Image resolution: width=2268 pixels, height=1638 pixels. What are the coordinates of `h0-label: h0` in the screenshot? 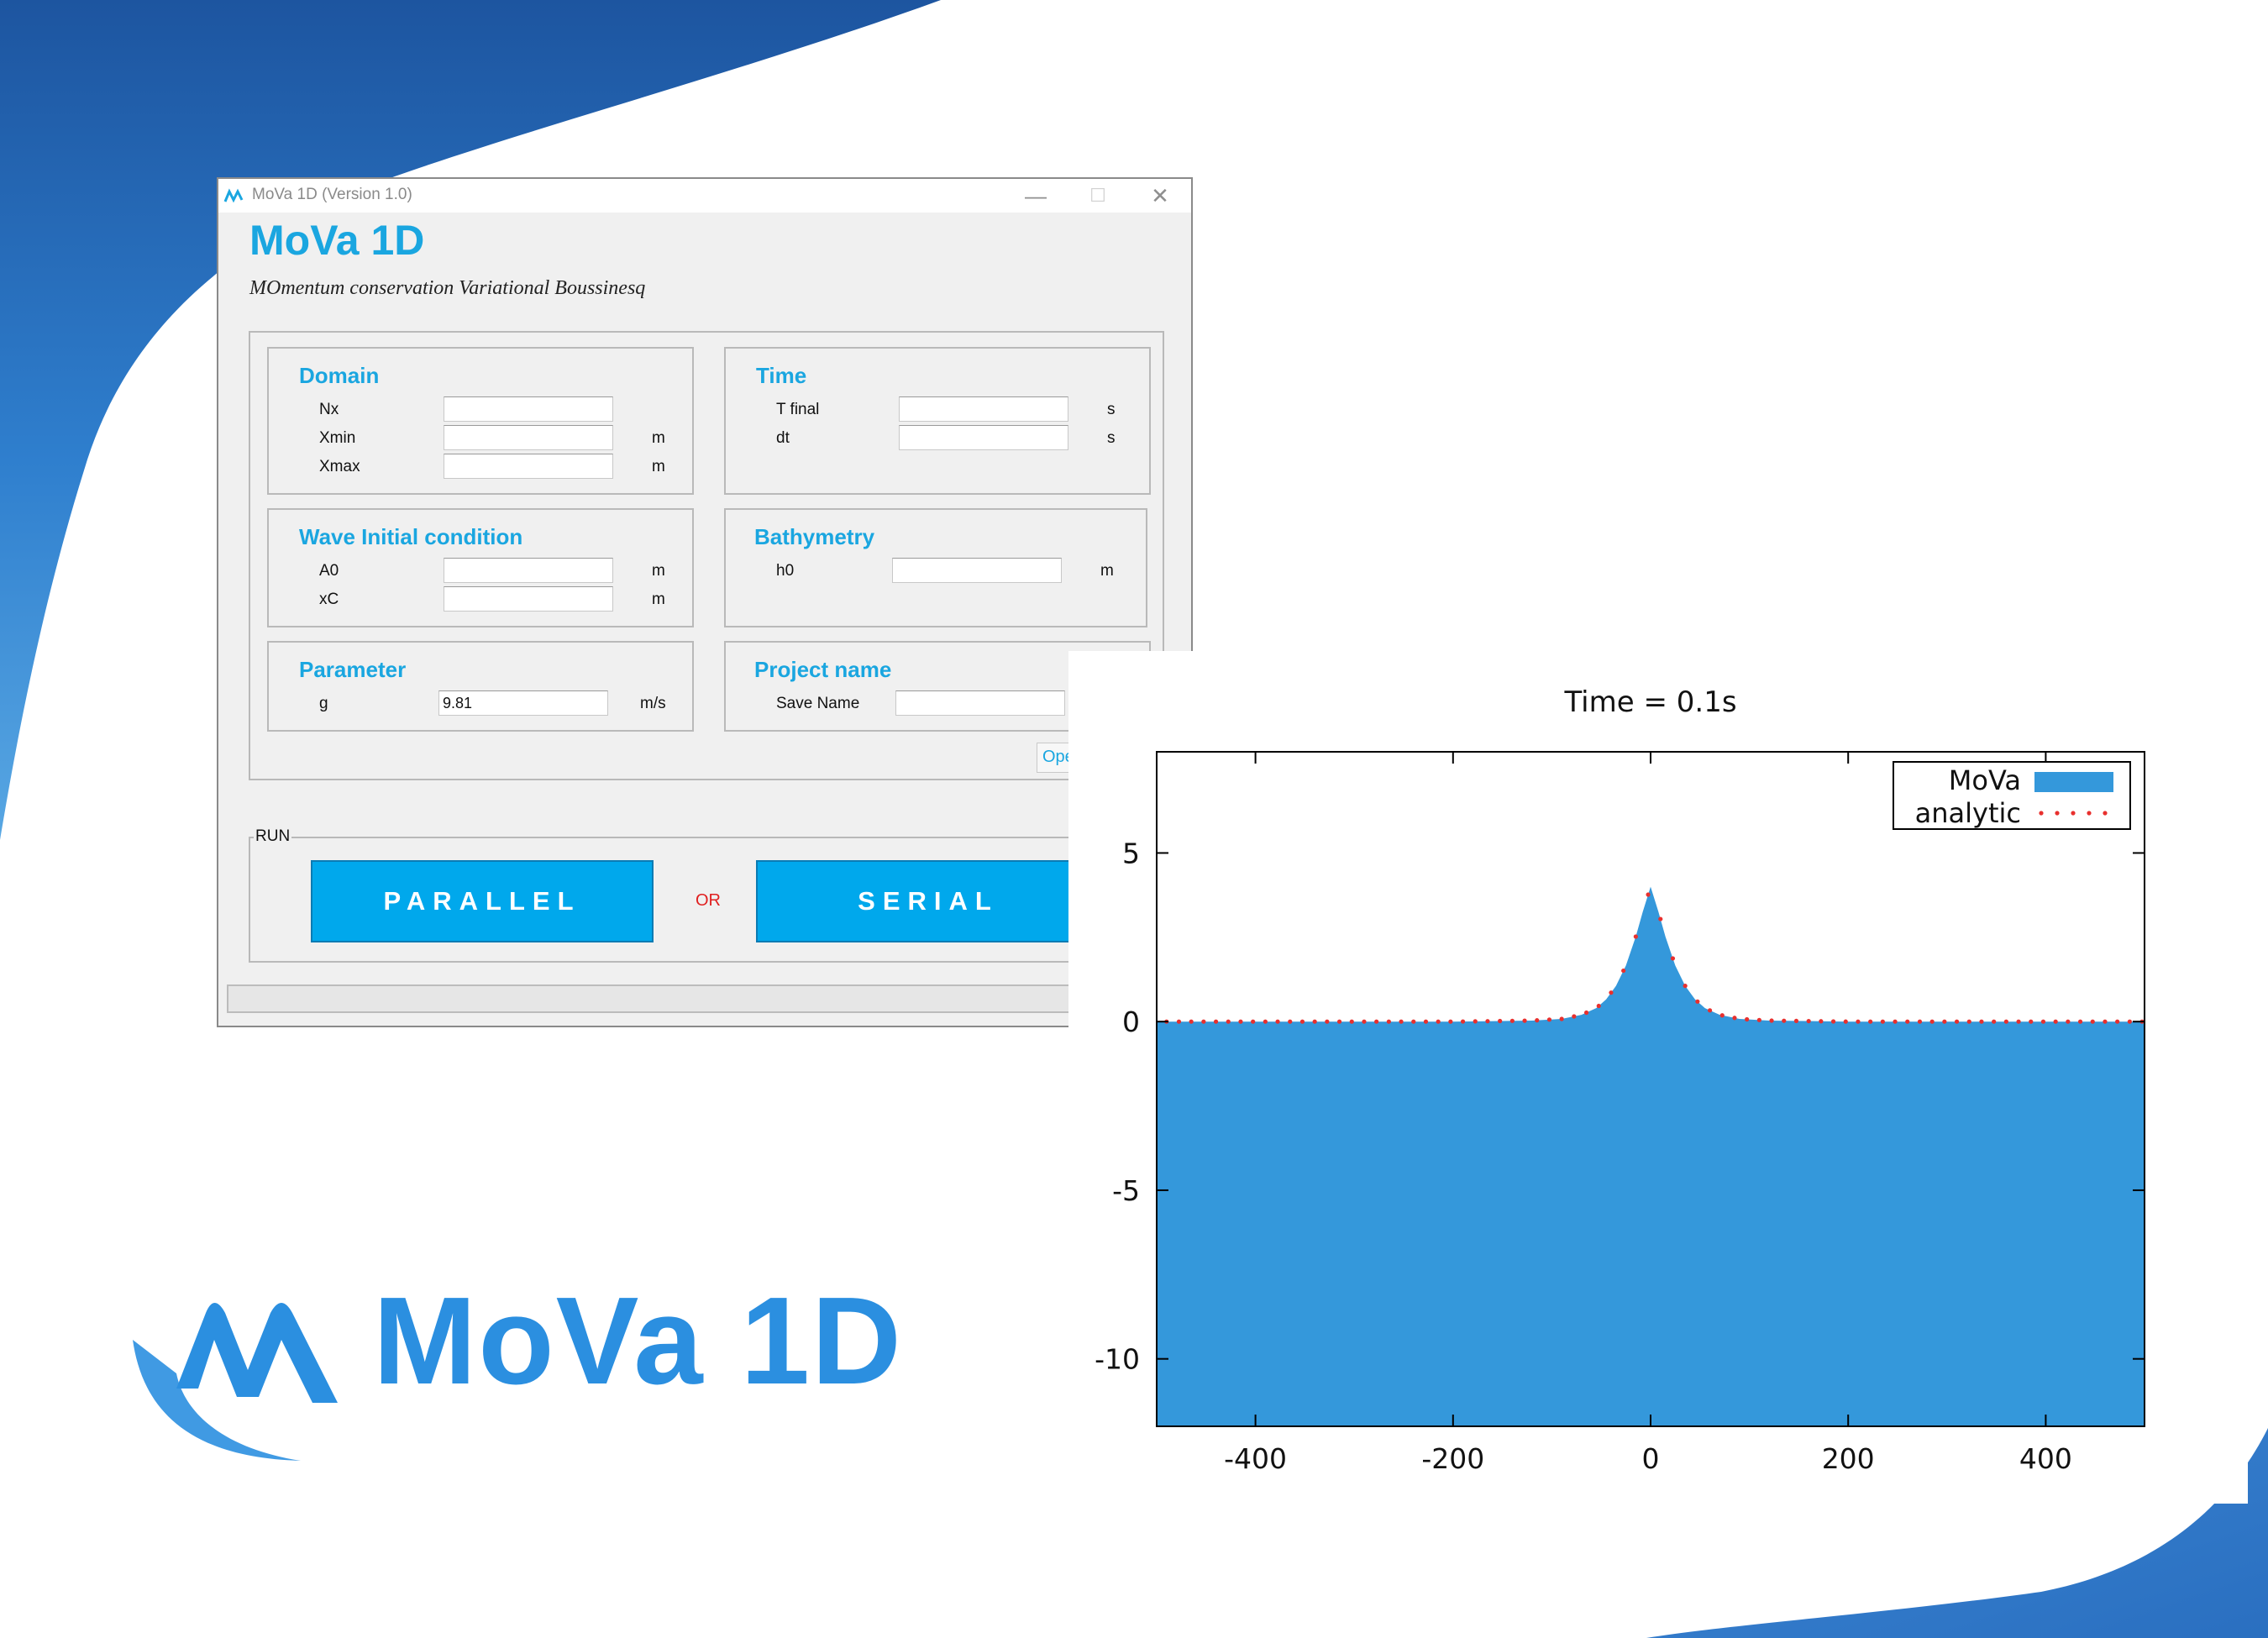 It's located at (785, 571).